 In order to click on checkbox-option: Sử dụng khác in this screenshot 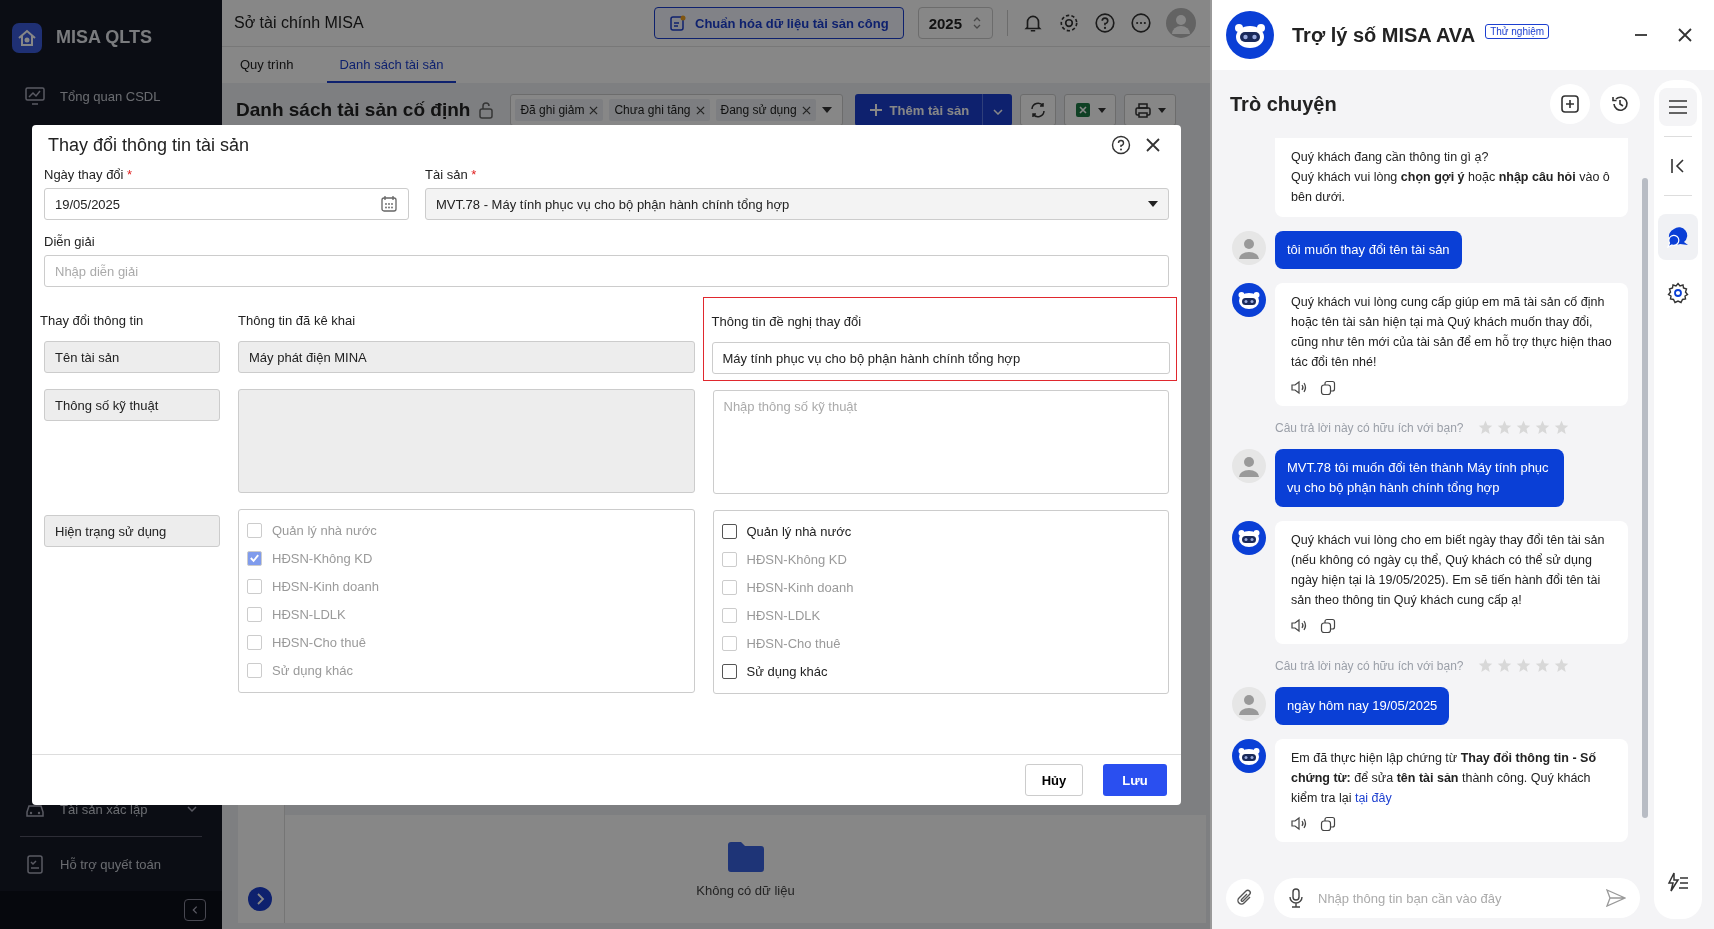, I will do `click(940, 671)`.